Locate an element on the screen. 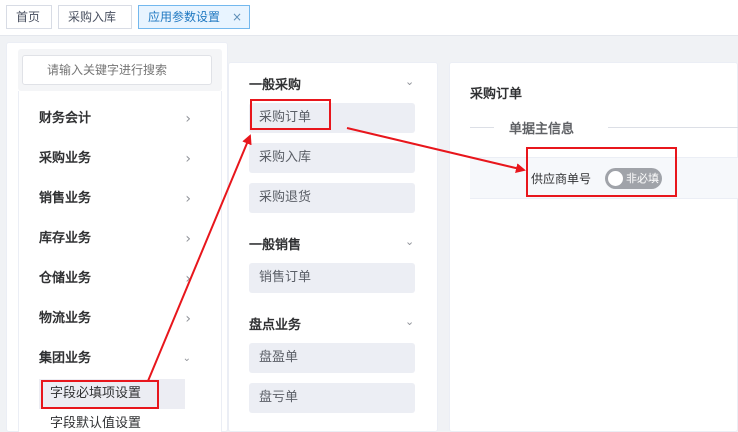 The height and width of the screenshot is (432, 738). doc-item-sales-order: 销售订单 is located at coordinates (332, 278).